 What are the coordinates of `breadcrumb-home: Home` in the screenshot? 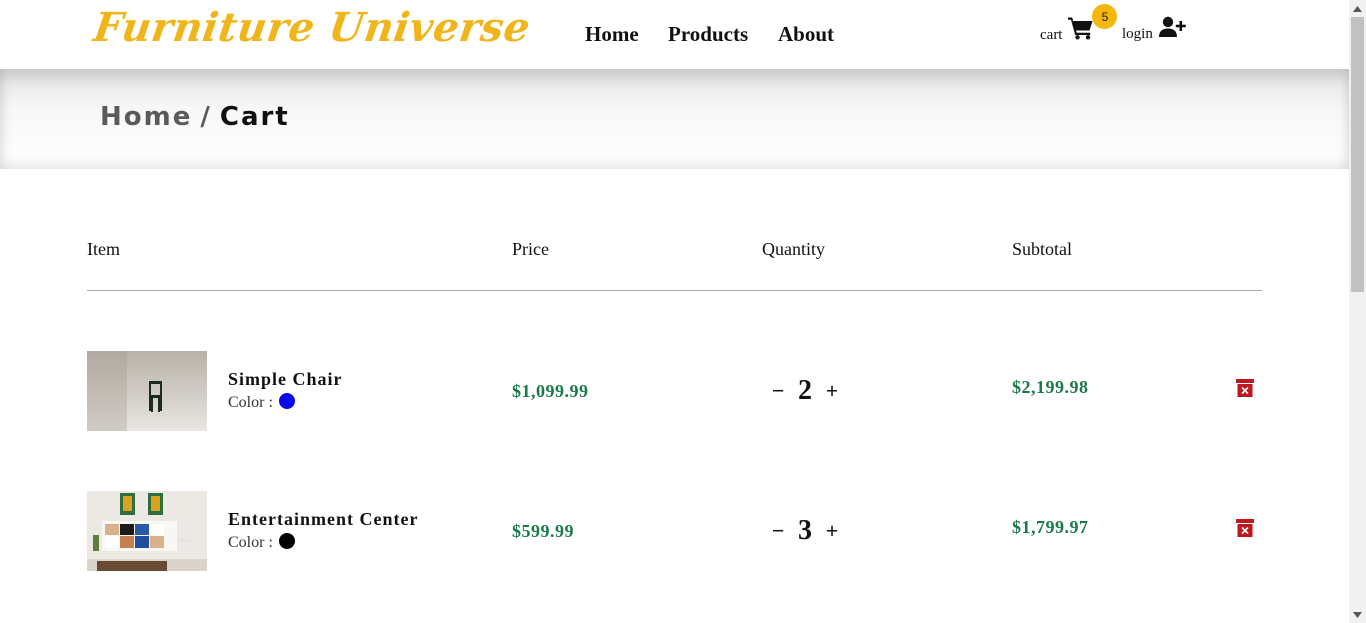 It's located at (146, 117).